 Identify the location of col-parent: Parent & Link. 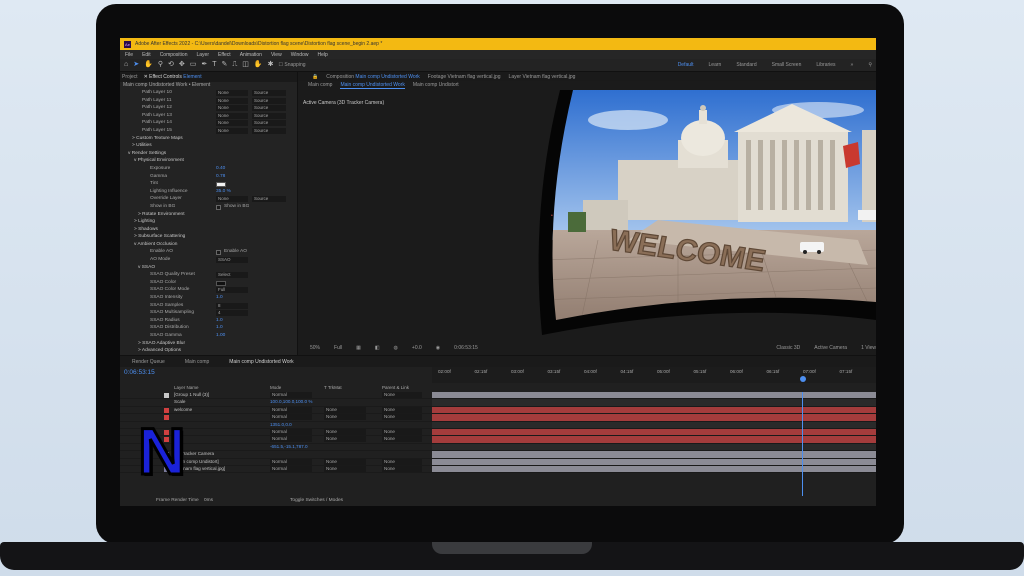
(395, 387).